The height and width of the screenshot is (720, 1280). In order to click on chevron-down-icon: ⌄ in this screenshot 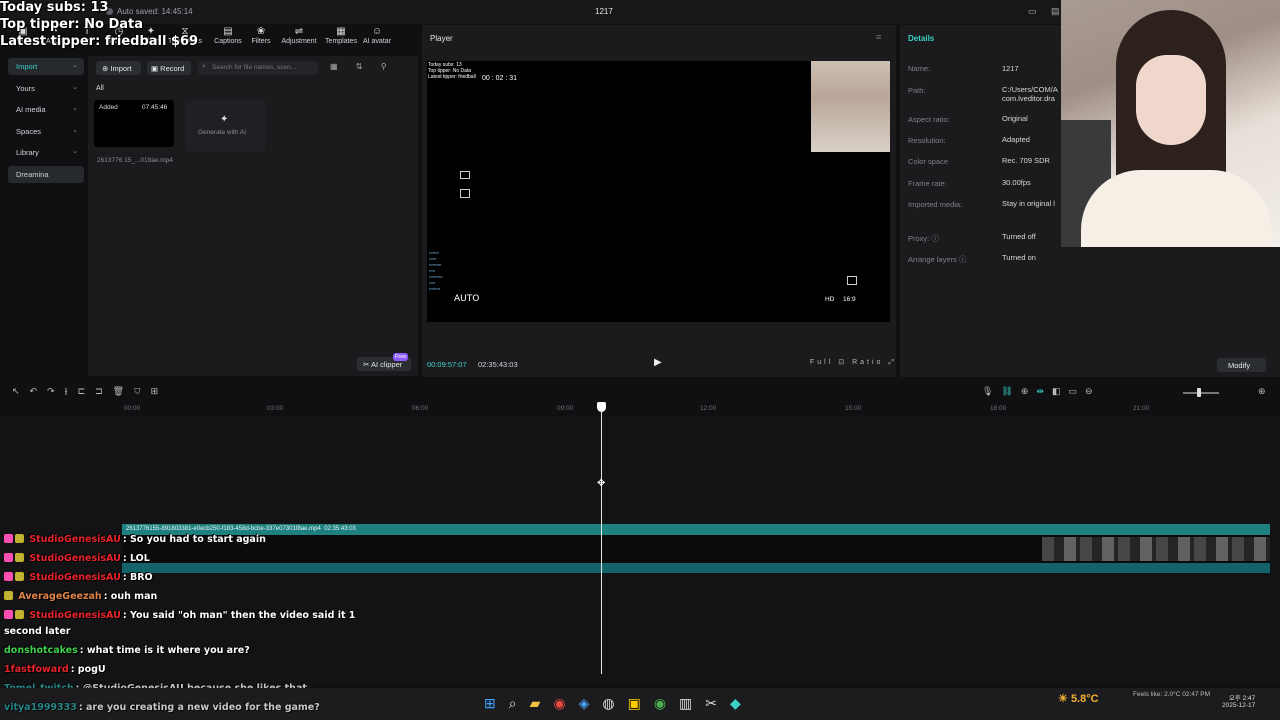, I will do `click(75, 108)`.